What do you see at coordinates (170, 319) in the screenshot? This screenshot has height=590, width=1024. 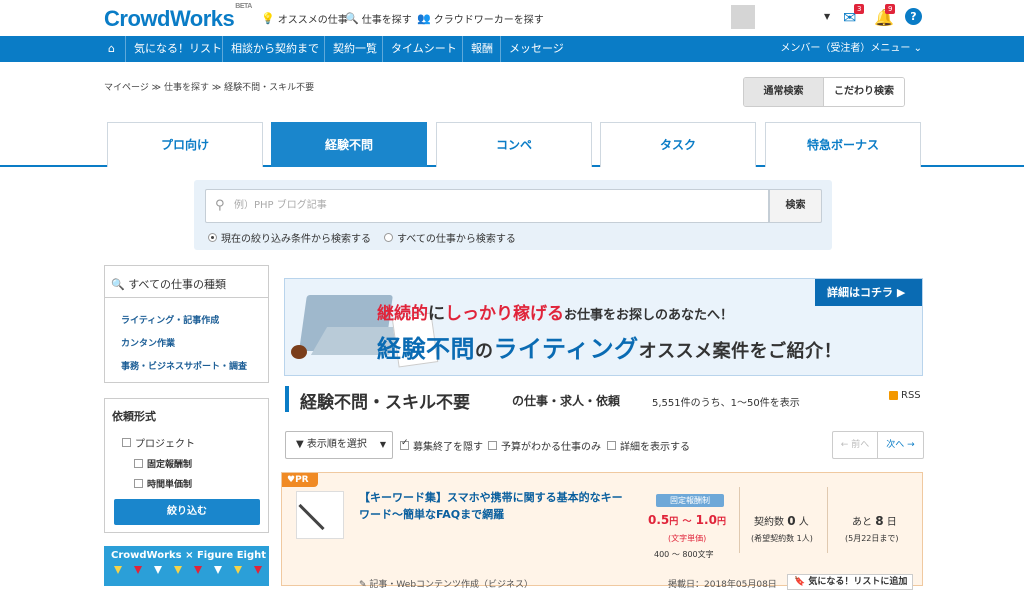 I see `category-writing: ライティング・記事作成` at bounding box center [170, 319].